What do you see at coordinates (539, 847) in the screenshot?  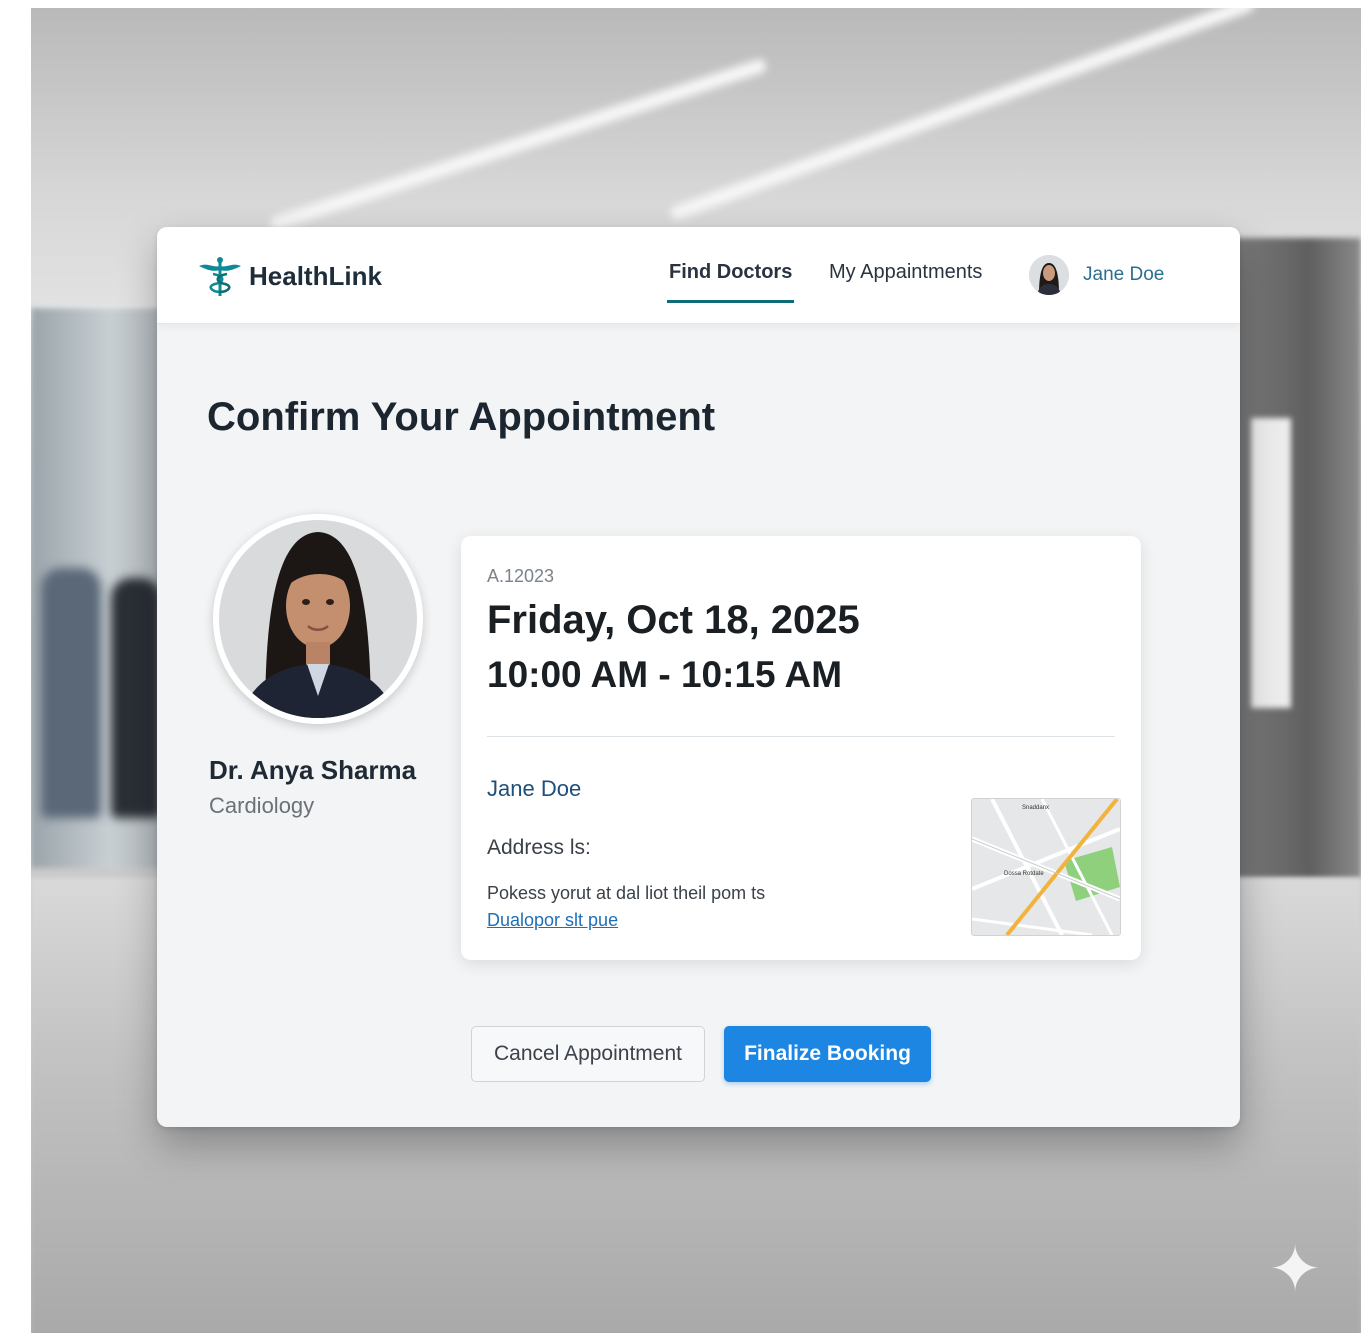 I see `address-label: Address ls:` at bounding box center [539, 847].